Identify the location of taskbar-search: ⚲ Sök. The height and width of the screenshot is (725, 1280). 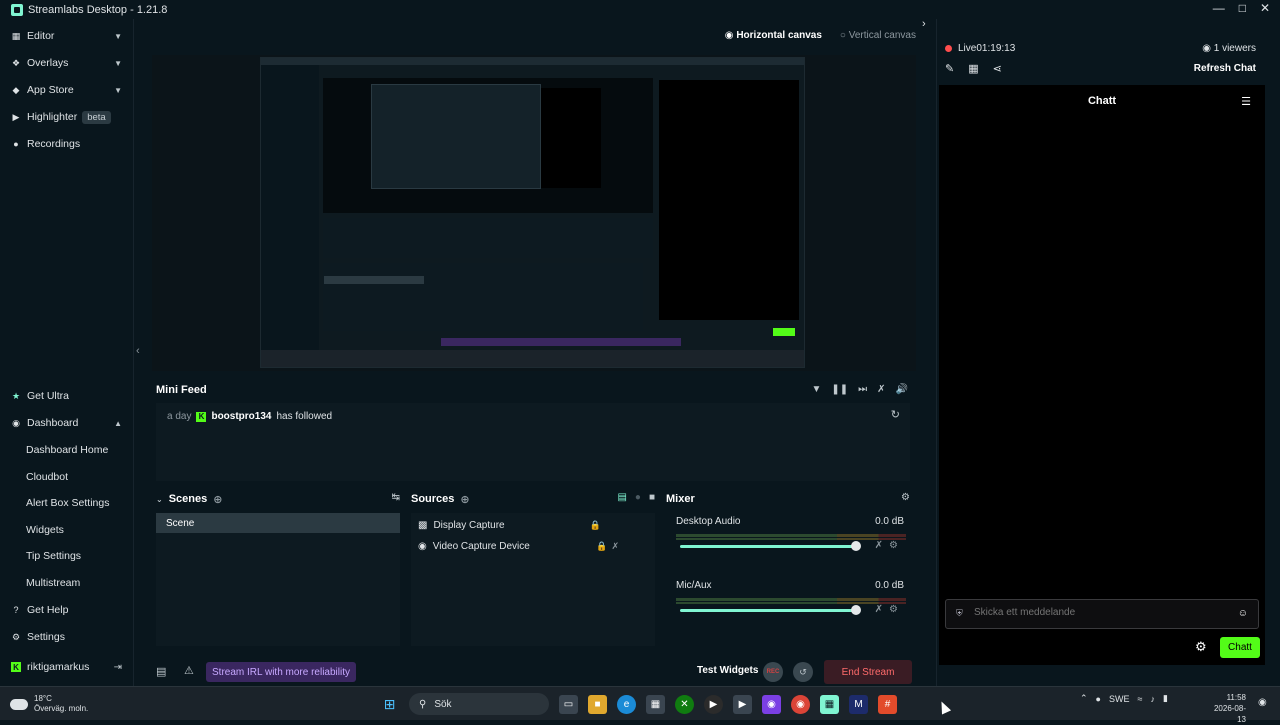
(479, 704).